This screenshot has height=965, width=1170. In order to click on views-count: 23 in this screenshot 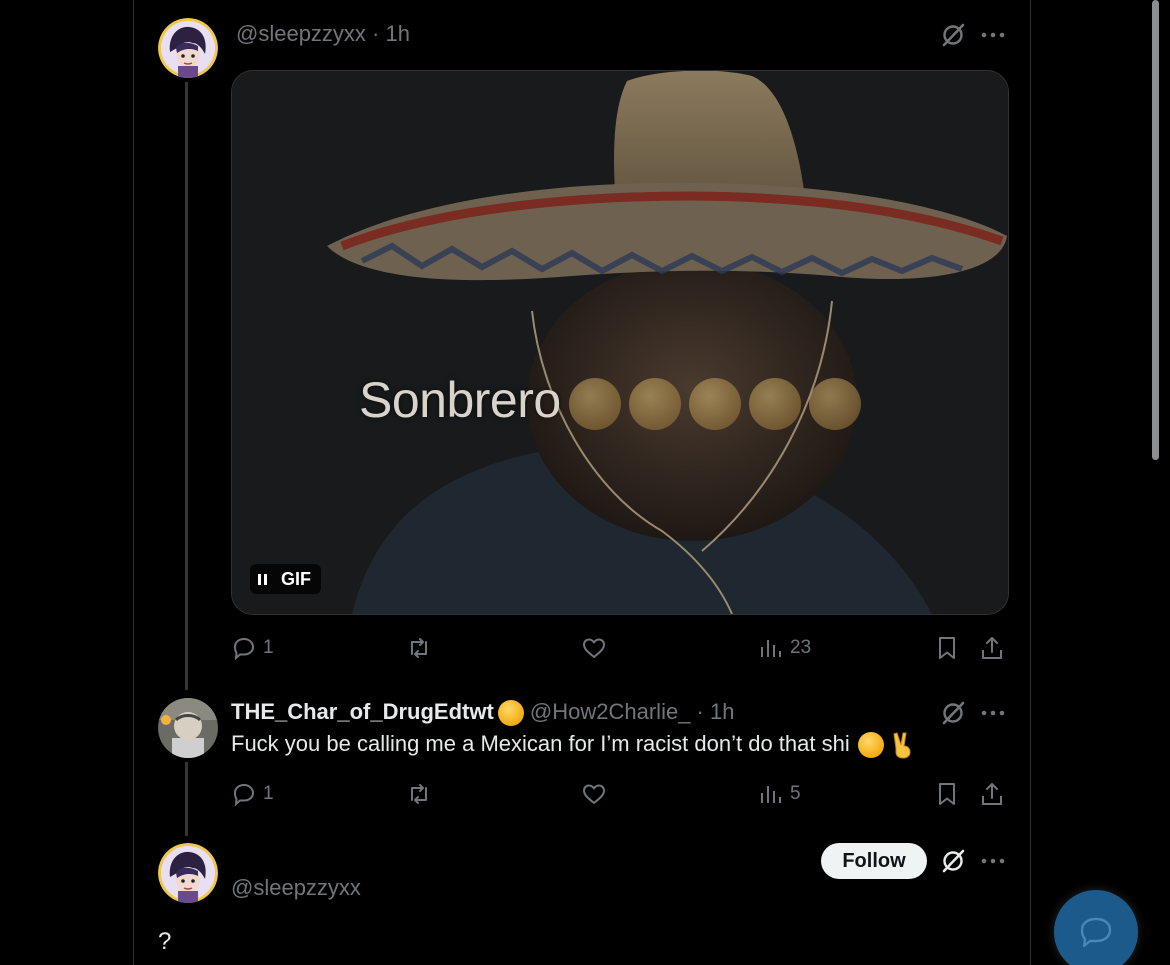, I will do `click(801, 647)`.